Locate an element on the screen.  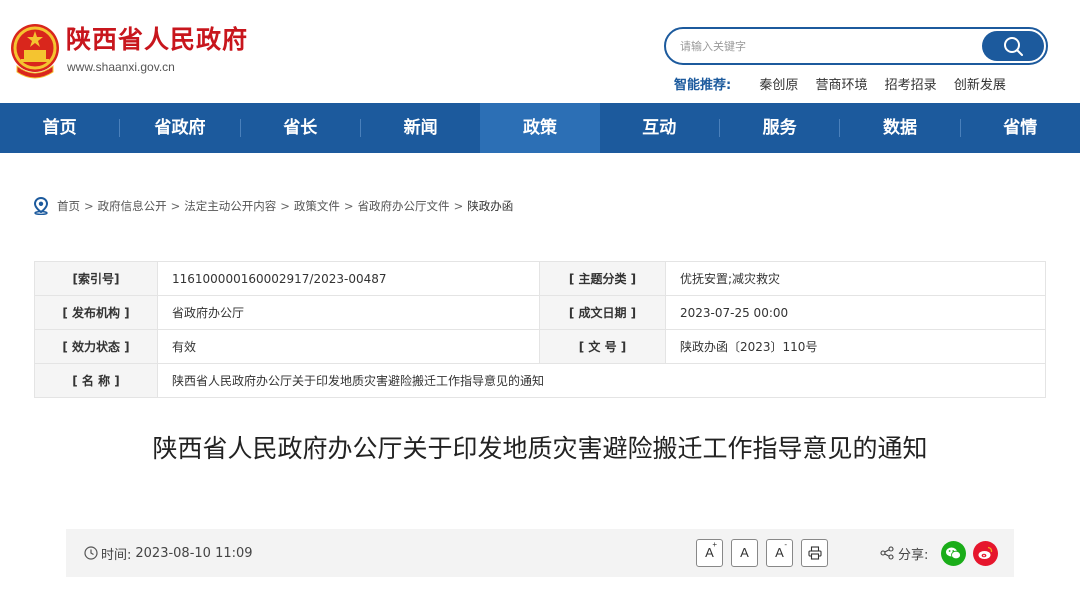
nav-item-government: 省政府 is located at coordinates (179, 128).